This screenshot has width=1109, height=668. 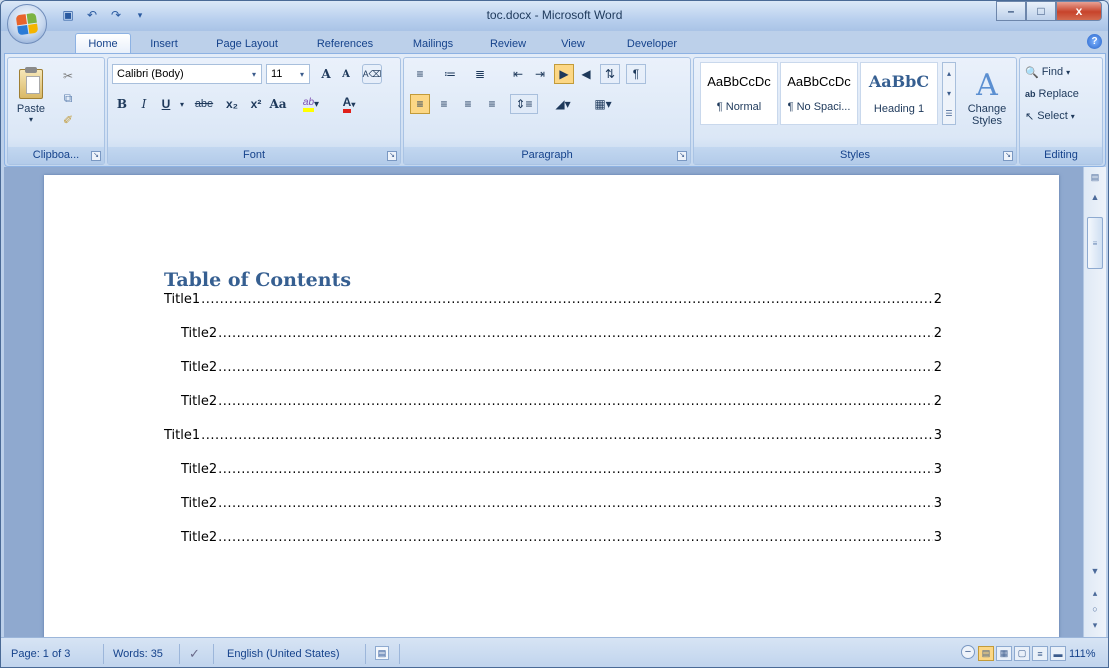 What do you see at coordinates (564, 74) in the screenshot?
I see `ltr-direction-icon: ▶` at bounding box center [564, 74].